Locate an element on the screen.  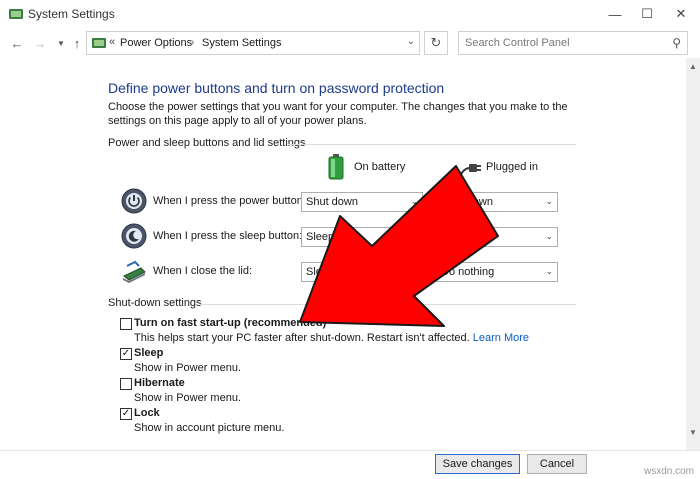
breadcrumb-overflow-icon: « is located at coordinates (112, 42).